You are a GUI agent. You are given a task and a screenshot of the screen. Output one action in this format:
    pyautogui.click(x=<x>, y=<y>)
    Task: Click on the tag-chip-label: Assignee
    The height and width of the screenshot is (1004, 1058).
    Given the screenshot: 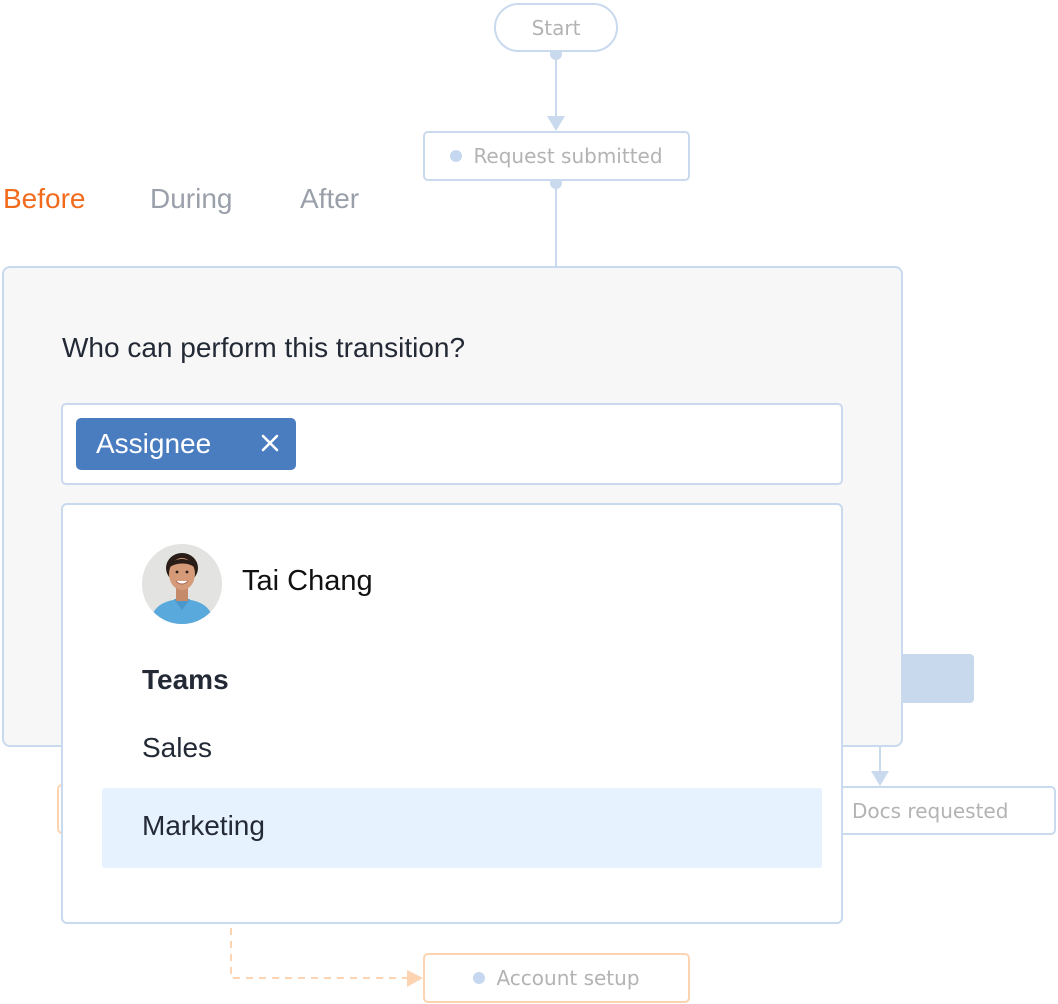 What is the action you would take?
    pyautogui.click(x=154, y=443)
    